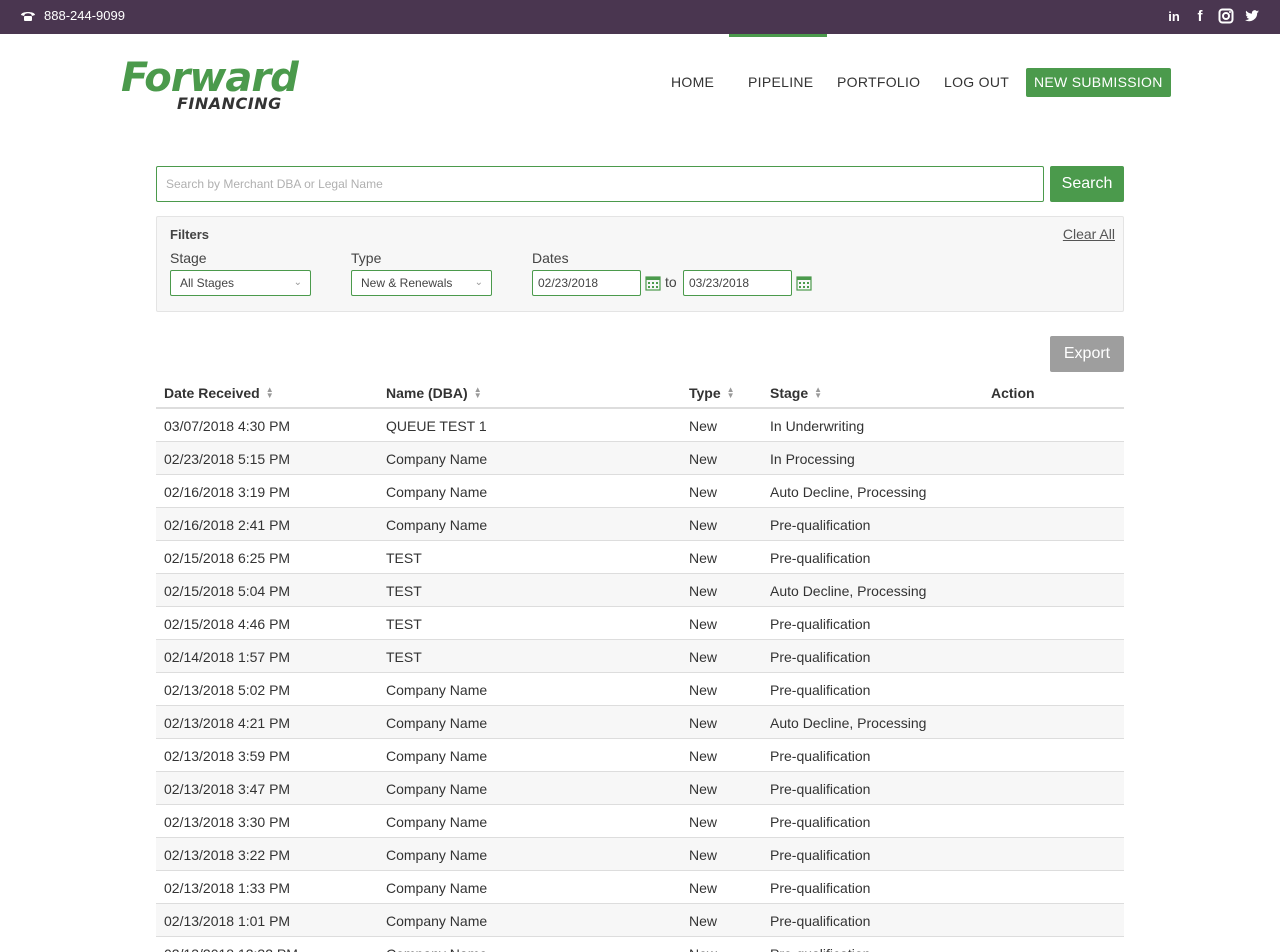 Image resolution: width=1280 pixels, height=952 pixels. Describe the element at coordinates (1252, 16) in the screenshot. I see `twitter-icon` at that location.